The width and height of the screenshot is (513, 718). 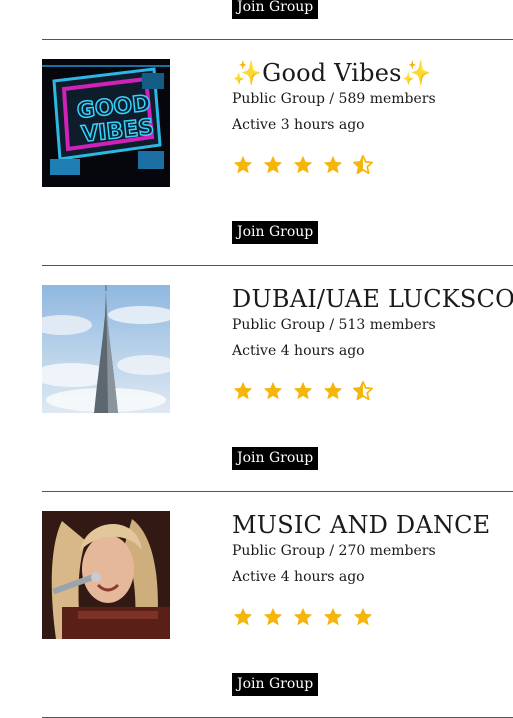 What do you see at coordinates (372, 525) in the screenshot?
I see `group-title: MUSIC AND DANCE` at bounding box center [372, 525].